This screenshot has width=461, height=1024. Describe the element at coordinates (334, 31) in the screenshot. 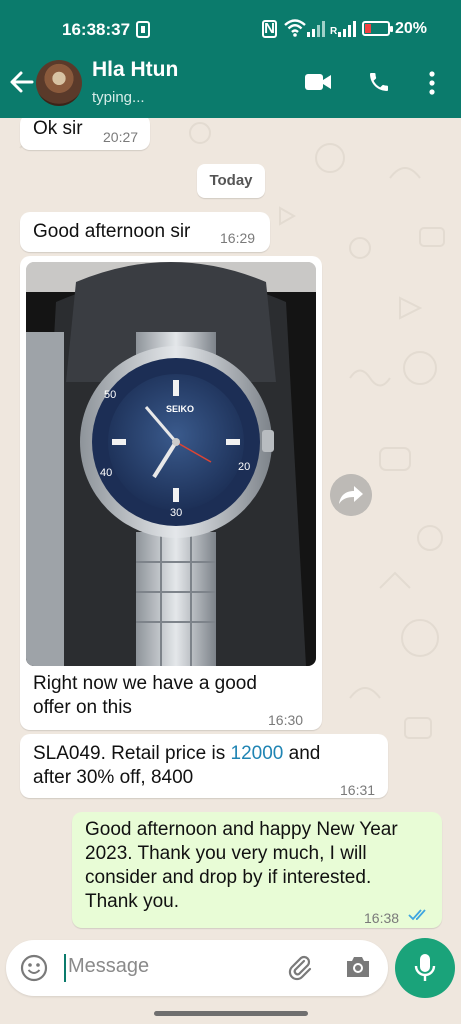

I see `svg-text: R` at that location.